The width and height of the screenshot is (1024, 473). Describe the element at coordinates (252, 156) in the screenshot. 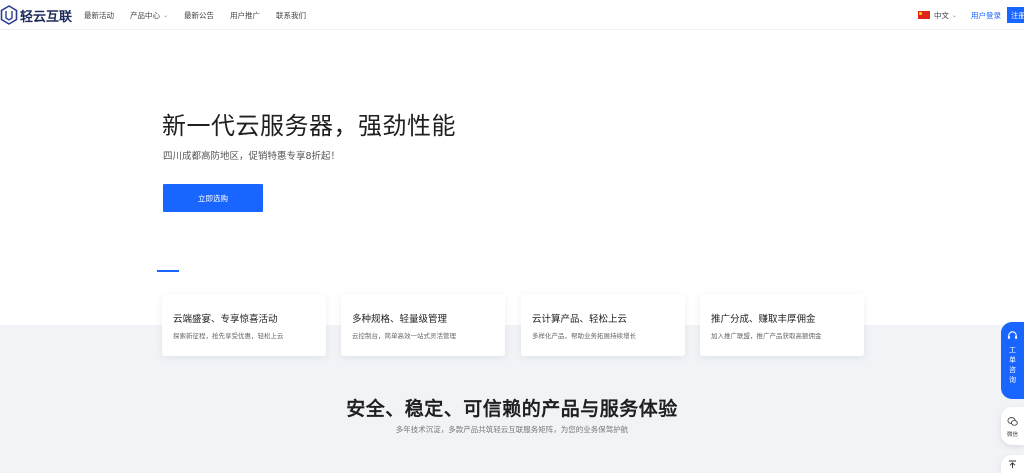

I see `hero-subtitle: 四川成都高防地区，促销特惠专享8折起！` at that location.